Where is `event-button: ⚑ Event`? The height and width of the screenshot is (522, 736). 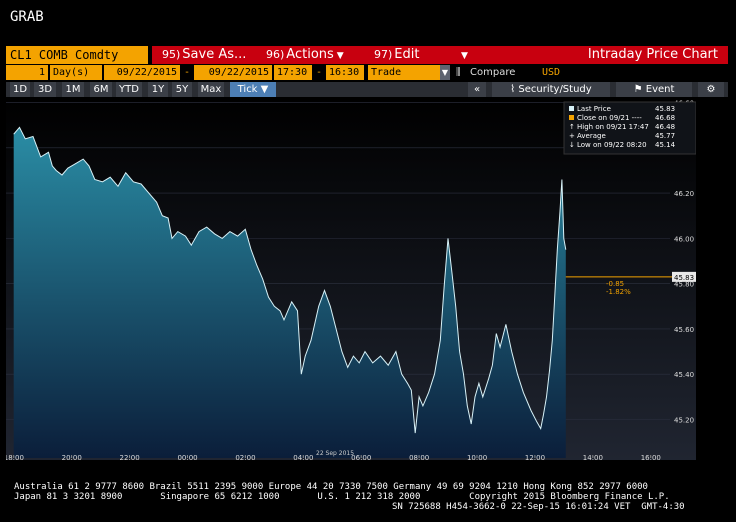
event-button: ⚑ Event is located at coordinates (654, 89).